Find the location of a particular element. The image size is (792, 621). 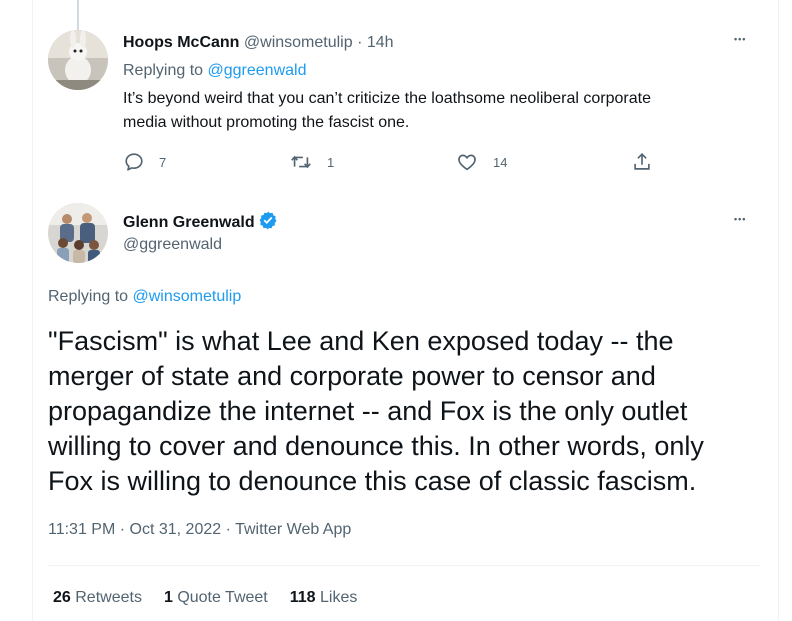

share-icon is located at coordinates (642, 161).